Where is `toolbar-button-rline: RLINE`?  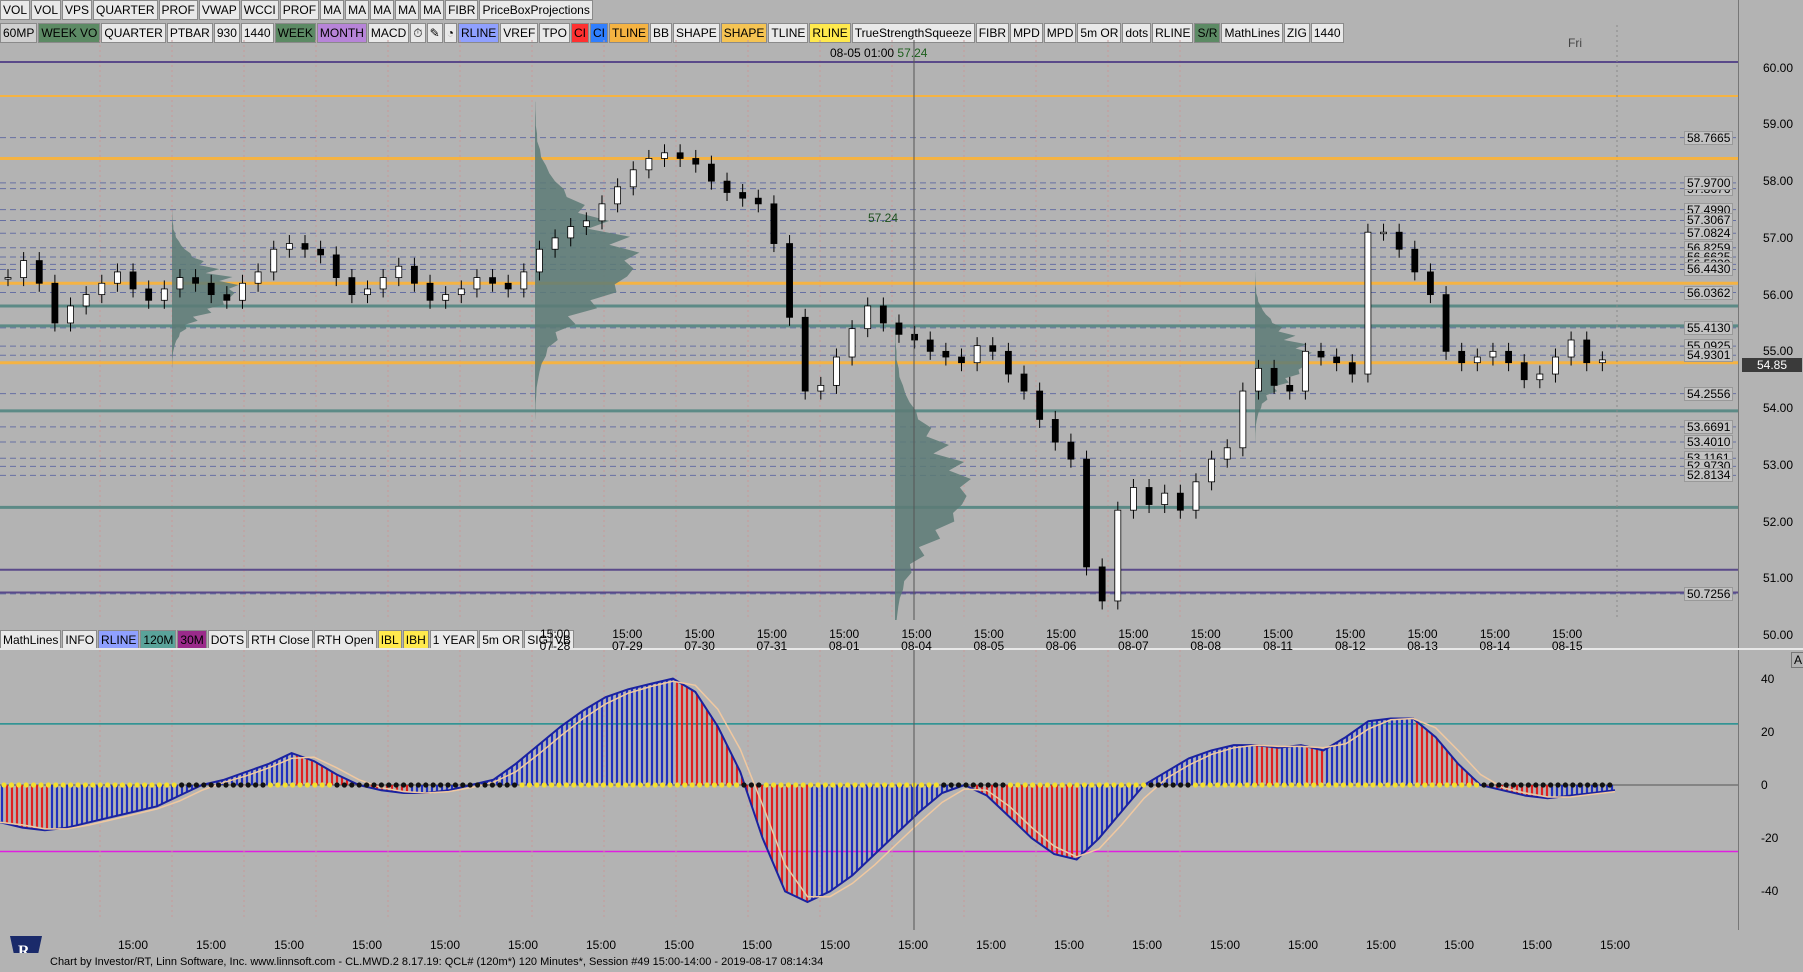 toolbar-button-rline: RLINE is located at coordinates (119, 640).